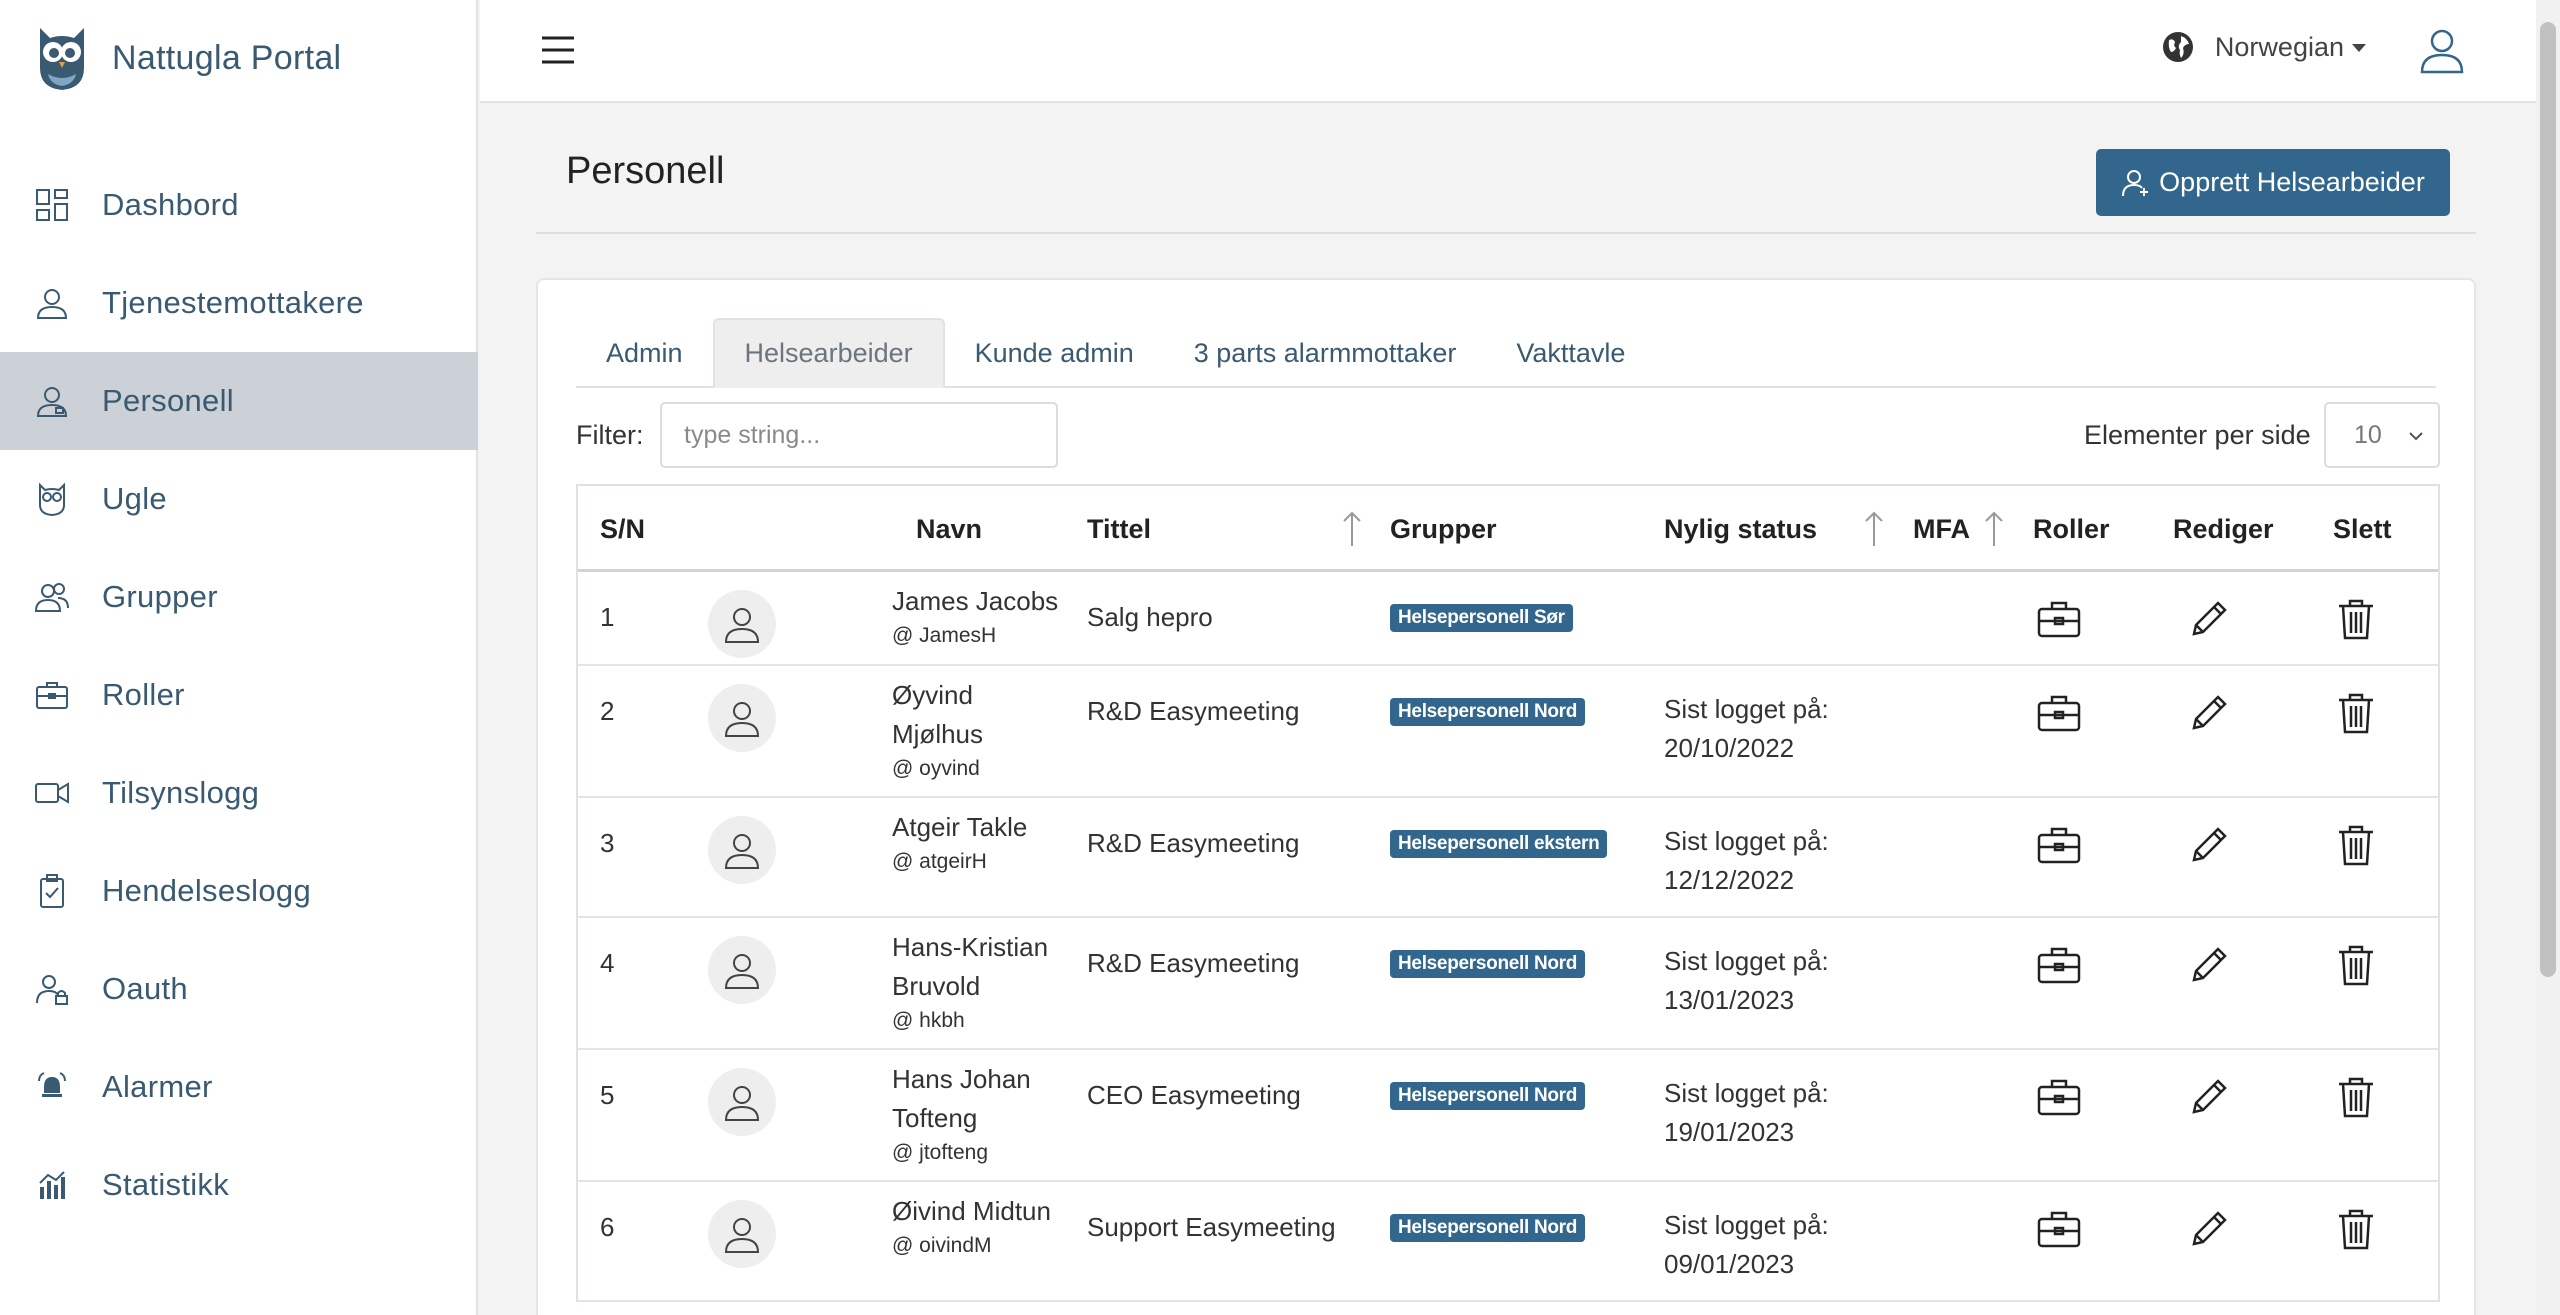  Describe the element at coordinates (187, 58) in the screenshot. I see `brand: Nattugla Portal` at that location.